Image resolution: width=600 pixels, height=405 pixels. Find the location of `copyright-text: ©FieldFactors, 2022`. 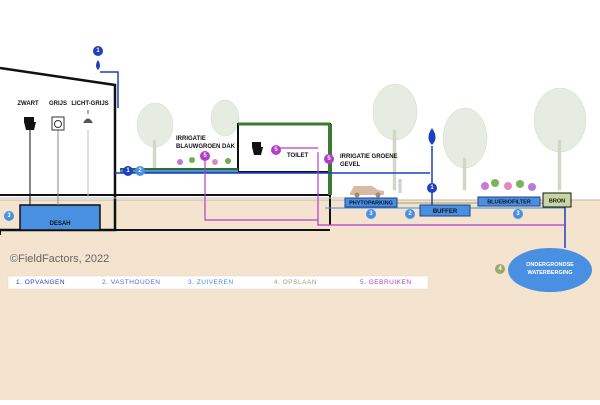

copyright-text: ©FieldFactors, 2022 is located at coordinates (59, 259).